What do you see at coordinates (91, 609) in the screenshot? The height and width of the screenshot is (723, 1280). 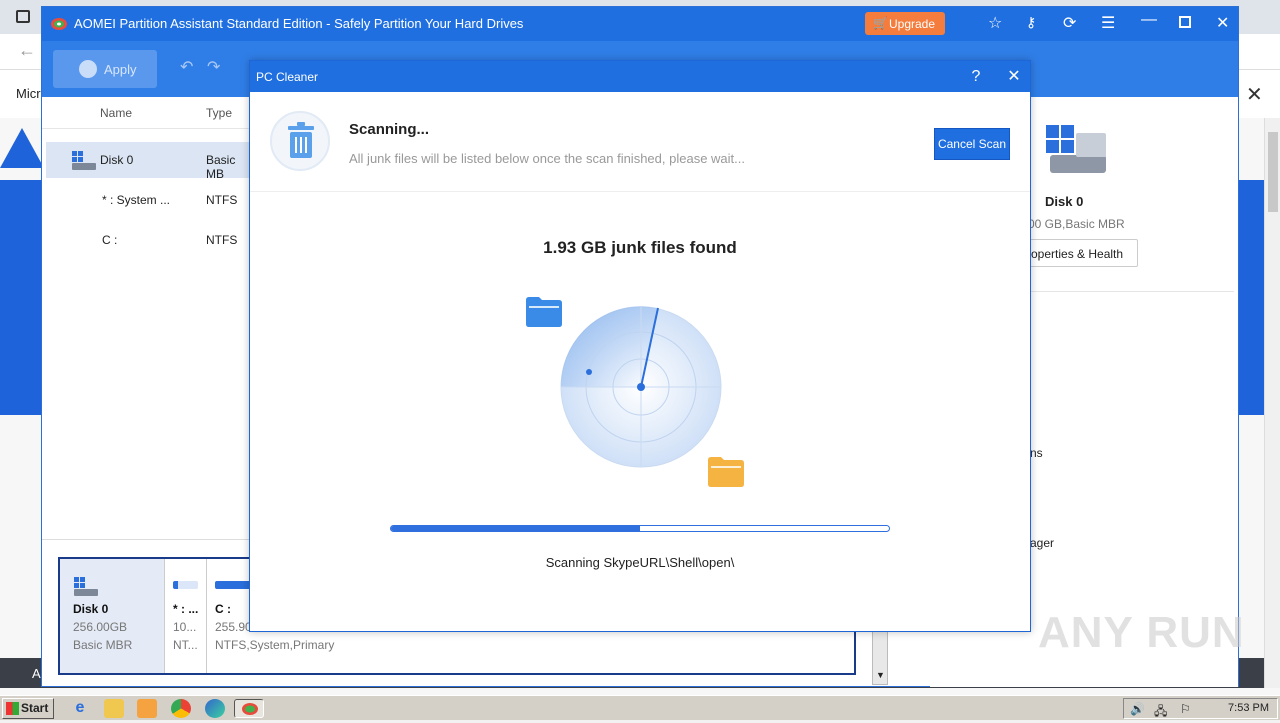 I see `disk-name: Disk 0` at bounding box center [91, 609].